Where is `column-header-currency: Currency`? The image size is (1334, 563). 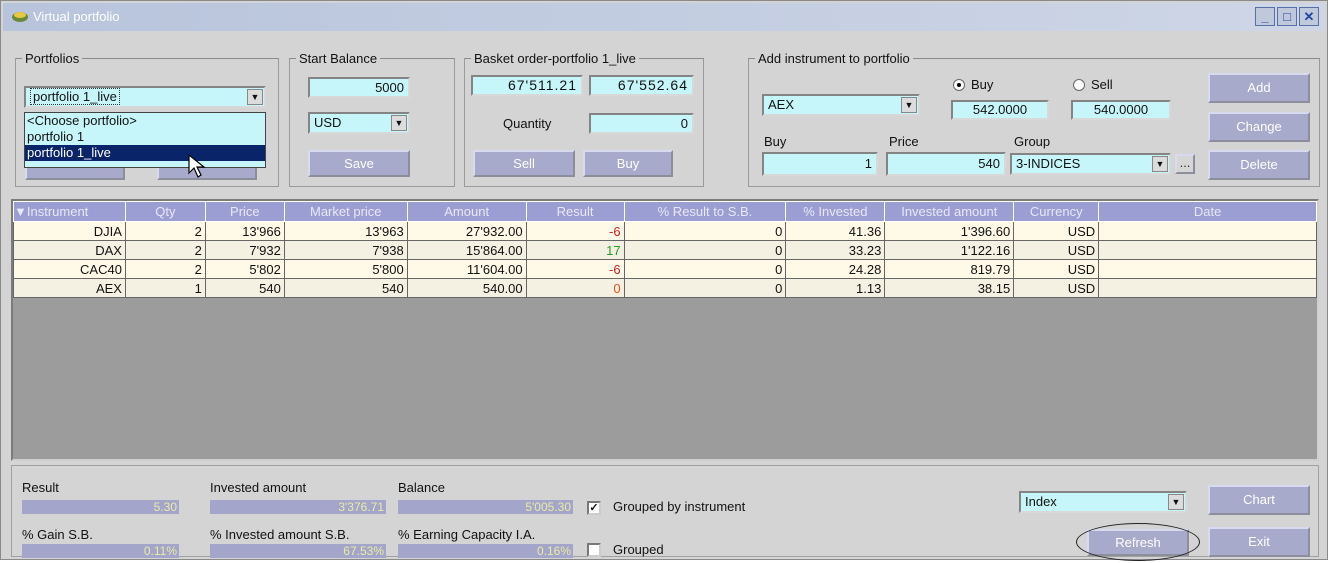 column-header-currency: Currency is located at coordinates (1056, 211).